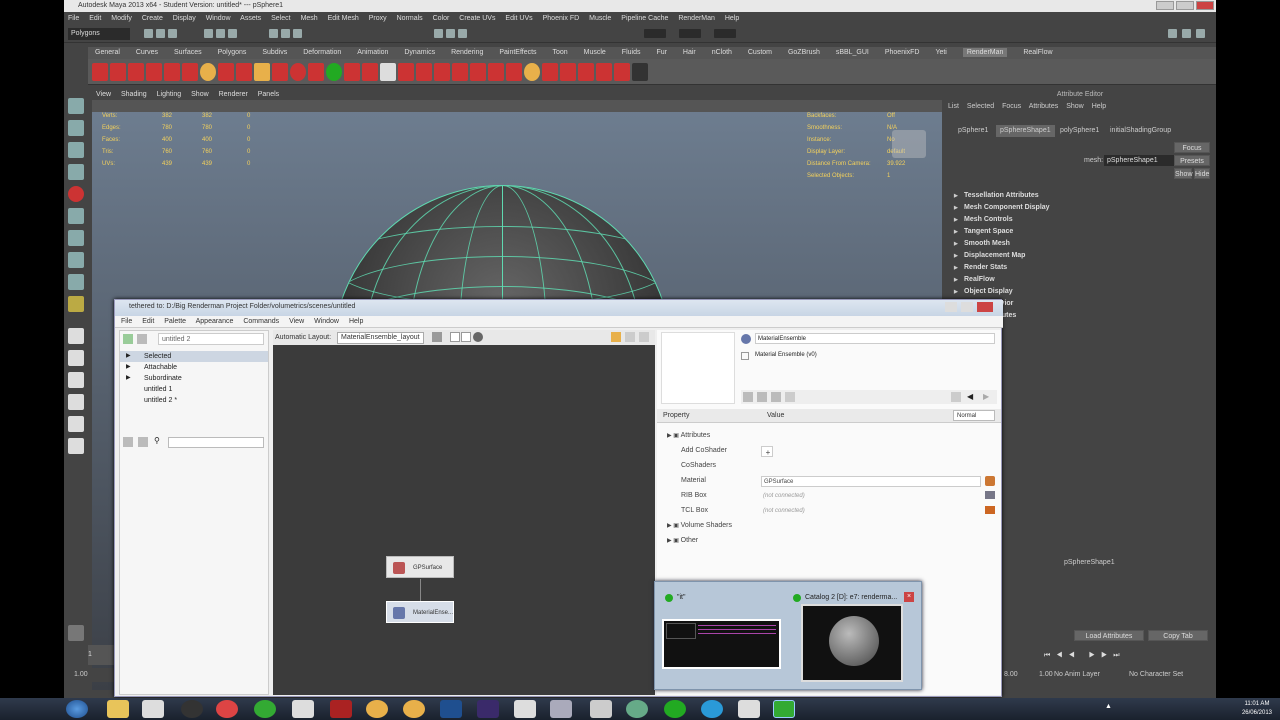 This screenshot has height=720, width=1280. What do you see at coordinates (76, 358) in the screenshot?
I see `layout-four-icon` at bounding box center [76, 358].